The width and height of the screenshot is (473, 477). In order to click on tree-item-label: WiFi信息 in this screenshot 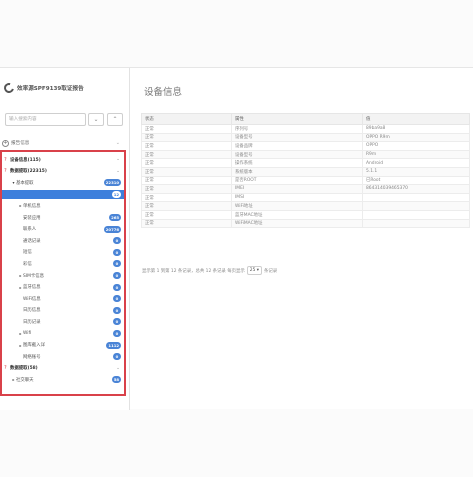, I will do `click(32, 299)`.